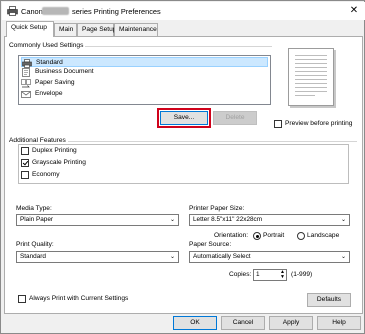 This screenshot has height=334, width=365. What do you see at coordinates (54, 150) in the screenshot?
I see `duplex-printing-label: Duplex Printing` at bounding box center [54, 150].